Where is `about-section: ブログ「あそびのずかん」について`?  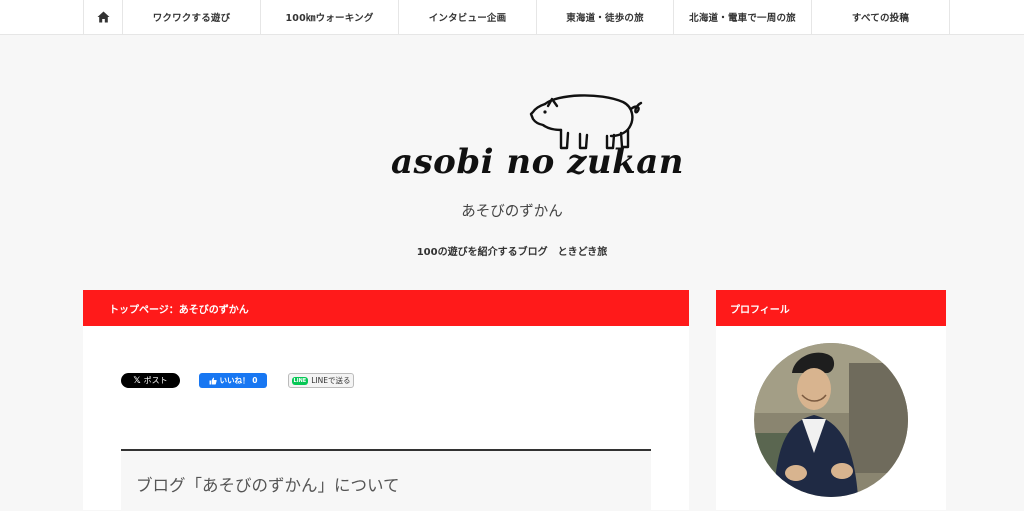
about-section: ブログ「あそびのずかん」について is located at coordinates (386, 480).